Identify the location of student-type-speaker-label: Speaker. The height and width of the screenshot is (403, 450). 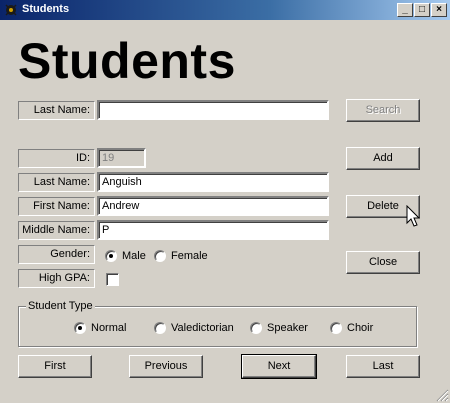
(287, 328).